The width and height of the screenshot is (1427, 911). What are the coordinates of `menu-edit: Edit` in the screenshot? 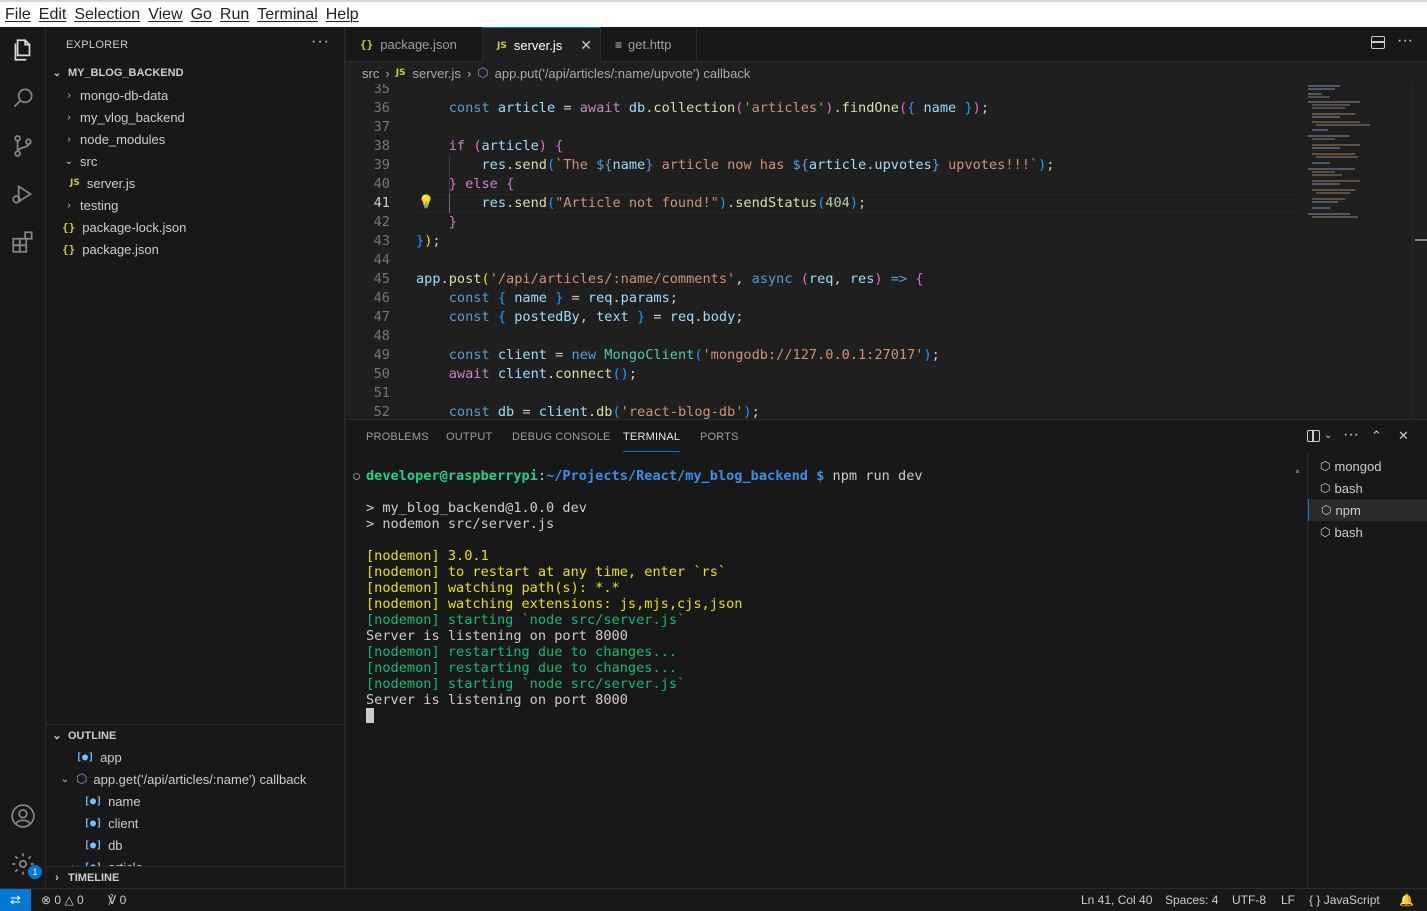 It's located at (54, 15).